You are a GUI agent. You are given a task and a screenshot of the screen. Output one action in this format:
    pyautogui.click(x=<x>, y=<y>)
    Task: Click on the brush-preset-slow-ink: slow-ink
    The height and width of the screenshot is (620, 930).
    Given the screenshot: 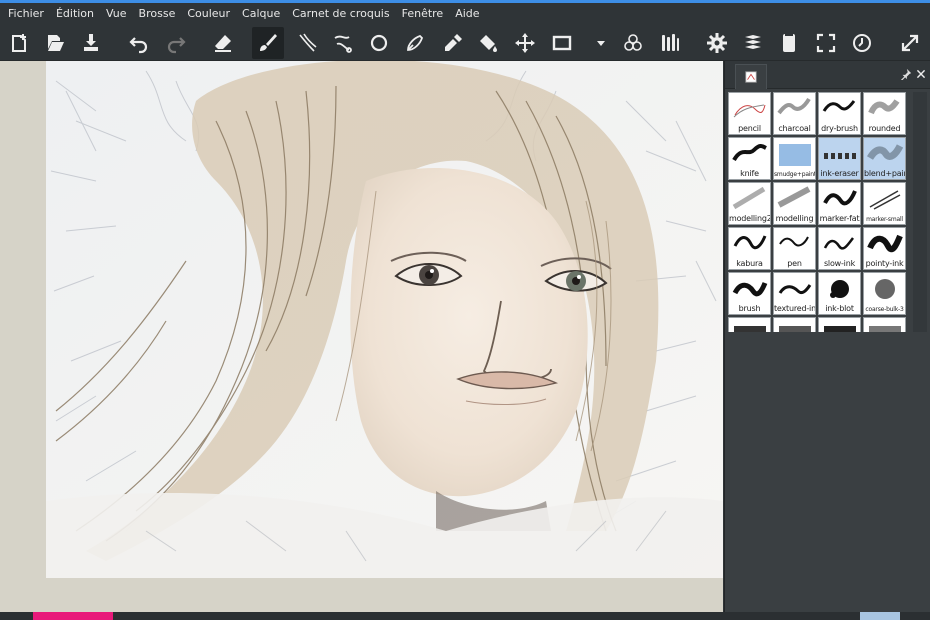 What is the action you would take?
    pyautogui.click(x=839, y=248)
    